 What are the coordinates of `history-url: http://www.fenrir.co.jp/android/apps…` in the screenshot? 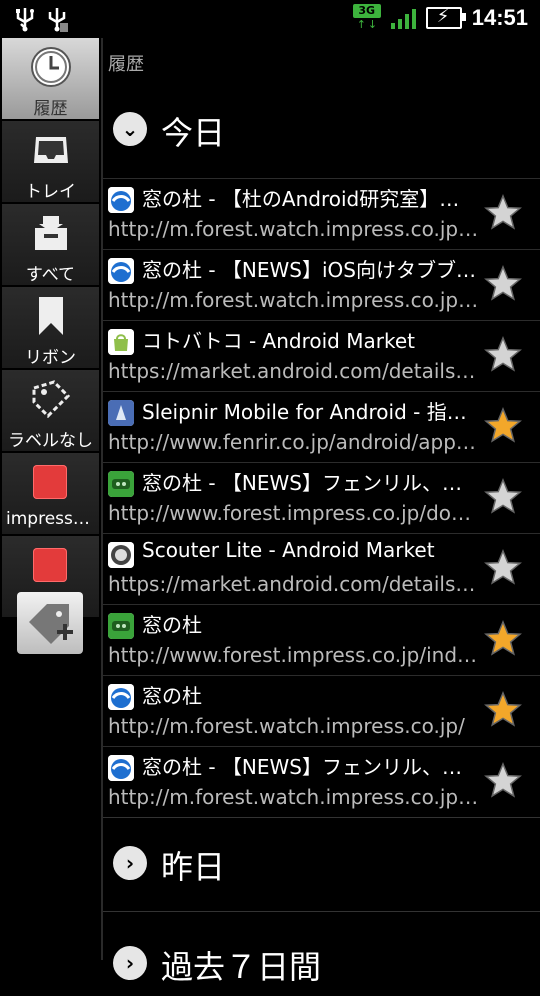 It's located at (295, 442).